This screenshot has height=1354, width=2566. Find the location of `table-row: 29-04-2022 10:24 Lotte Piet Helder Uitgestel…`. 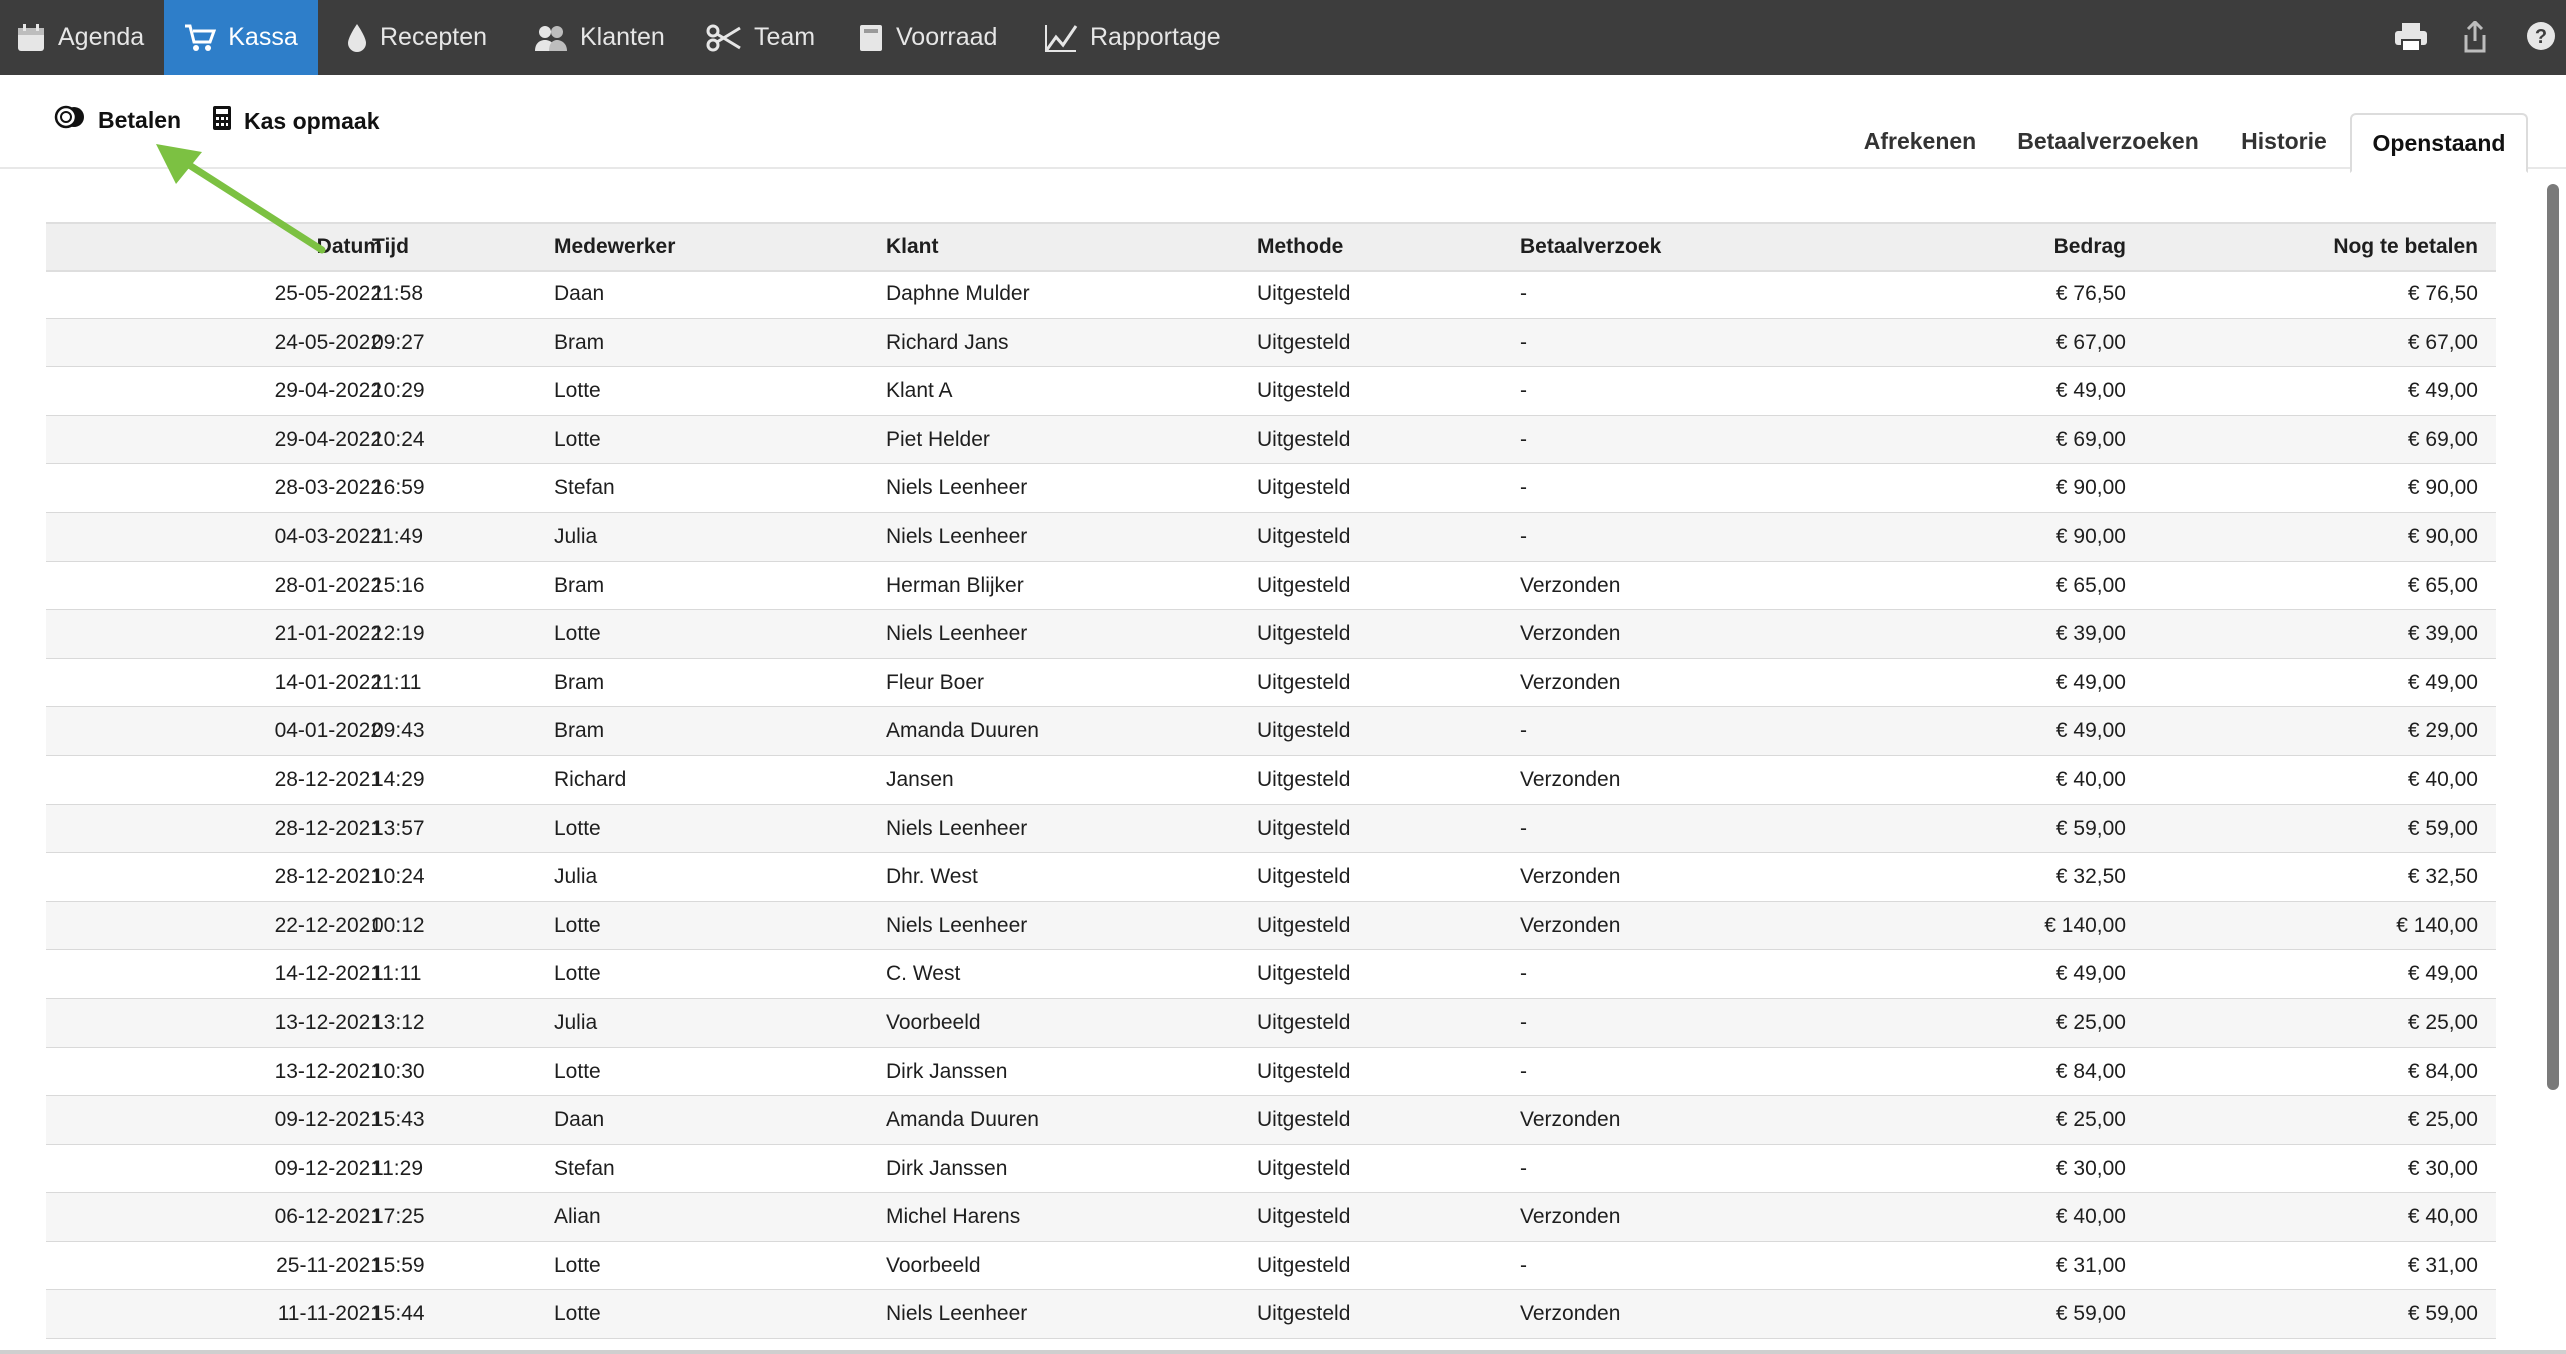

table-row: 29-04-2022 10:24 Lotte Piet Helder Uitgestel… is located at coordinates (1271, 440).